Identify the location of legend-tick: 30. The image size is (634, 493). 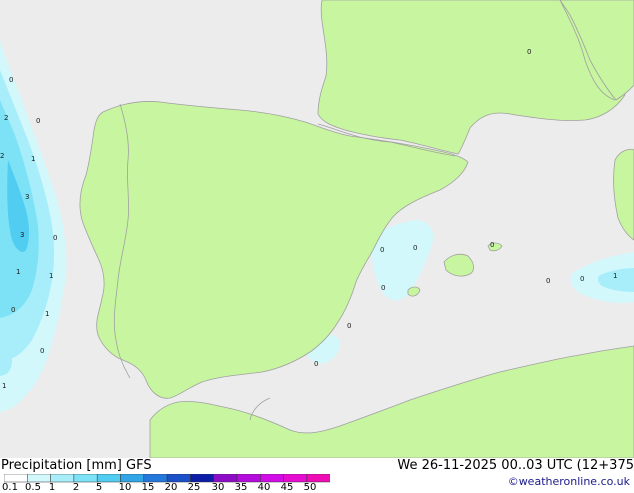
(218, 487).